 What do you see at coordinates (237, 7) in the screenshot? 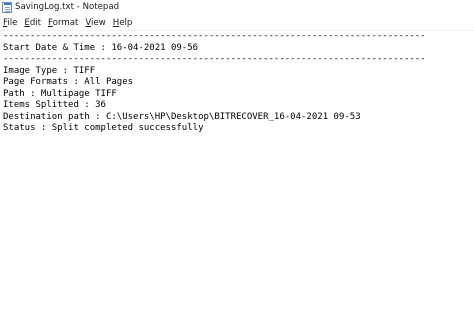
I see `title-bar: SavingLog.txt - Notepad` at bounding box center [237, 7].